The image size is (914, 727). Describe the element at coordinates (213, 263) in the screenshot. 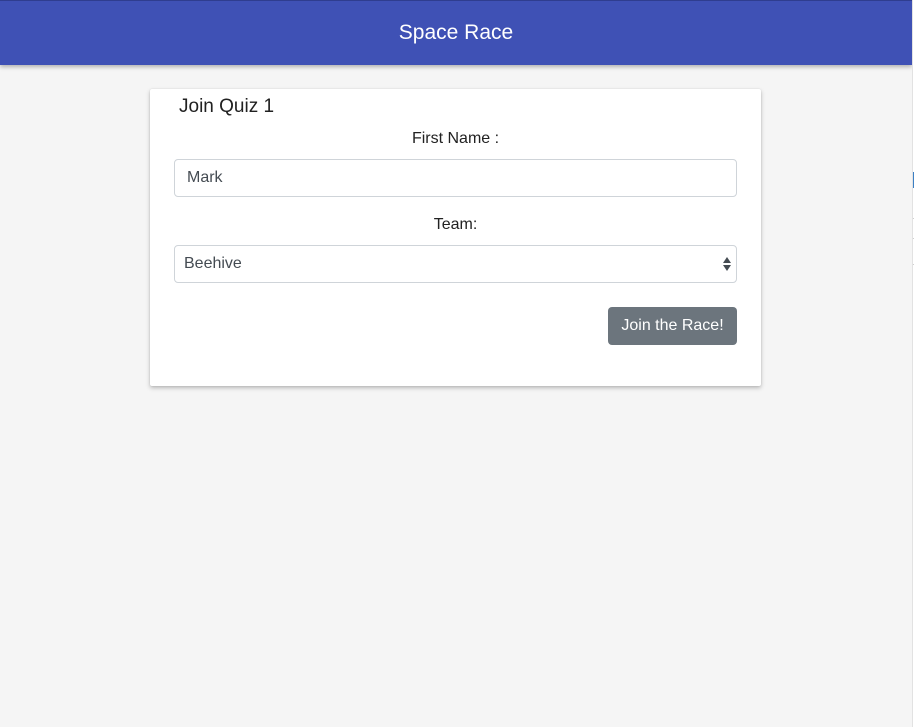

I see `team-select-value: Beehive` at that location.